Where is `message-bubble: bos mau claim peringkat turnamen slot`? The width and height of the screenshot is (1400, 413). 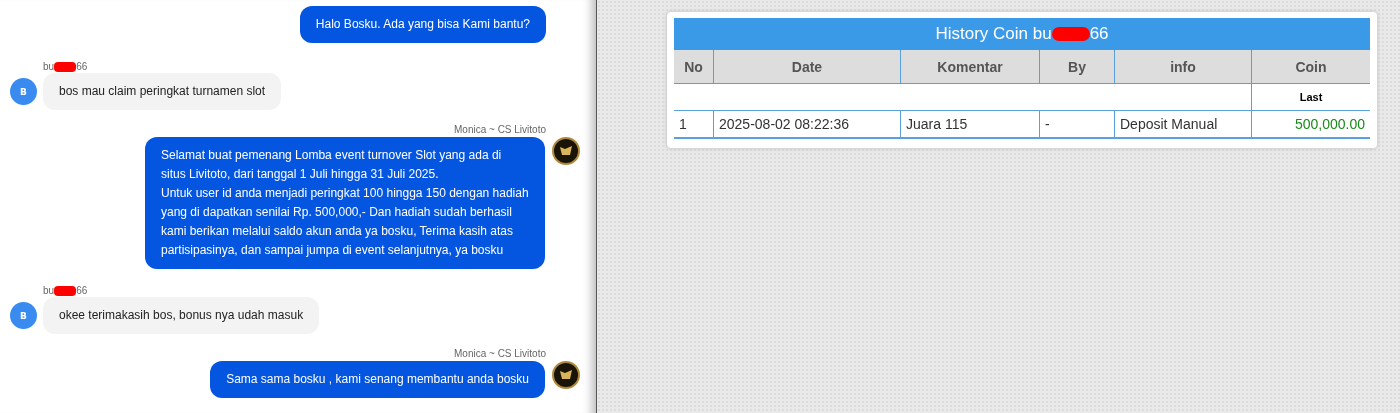
message-bubble: bos mau claim peringkat turnamen slot is located at coordinates (162, 91).